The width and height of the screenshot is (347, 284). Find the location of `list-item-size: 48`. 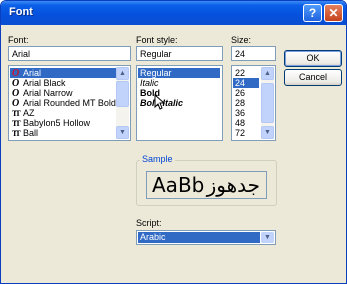

list-item-size: 48 is located at coordinates (239, 123).